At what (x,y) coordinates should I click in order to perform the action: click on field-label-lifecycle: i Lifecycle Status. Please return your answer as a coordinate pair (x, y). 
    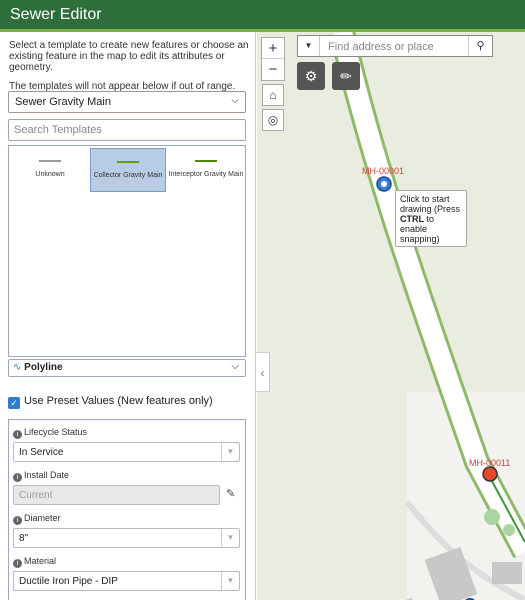
    Looking at the image, I should click on (50, 433).